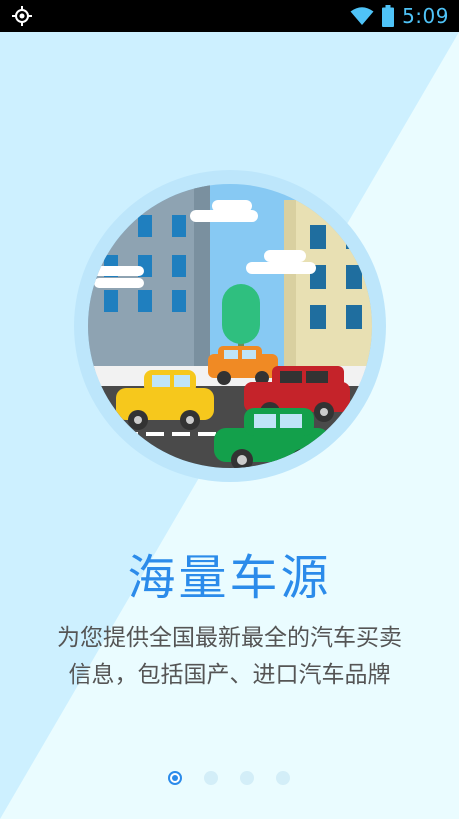 This screenshot has width=459, height=819. Describe the element at coordinates (229, 657) in the screenshot. I see `intro-description: 为您提供全国最新最全的汽车买卖 信息，包括国产、进口汽车品牌` at that location.